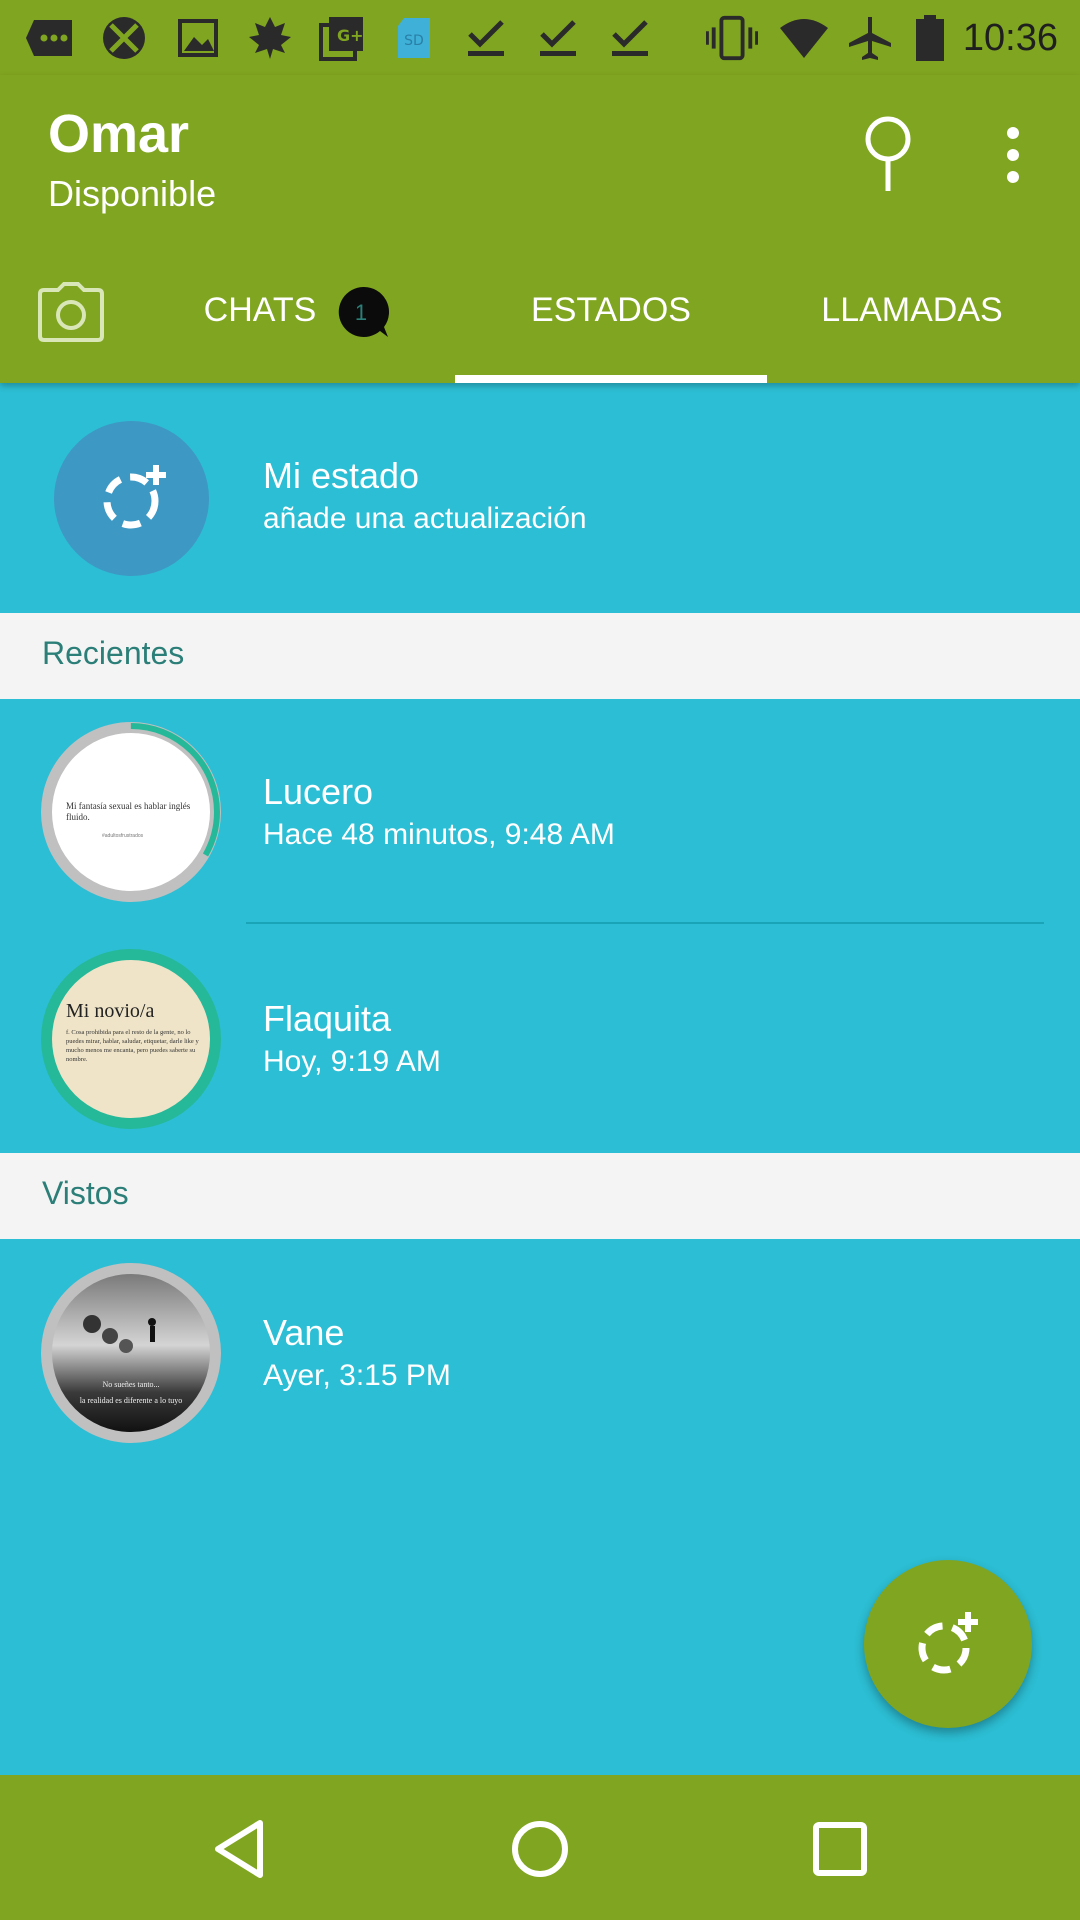 The height and width of the screenshot is (1920, 1080). Describe the element at coordinates (540, 498) in the screenshot. I see `my-status-row: Mi estado añade una actualización` at that location.